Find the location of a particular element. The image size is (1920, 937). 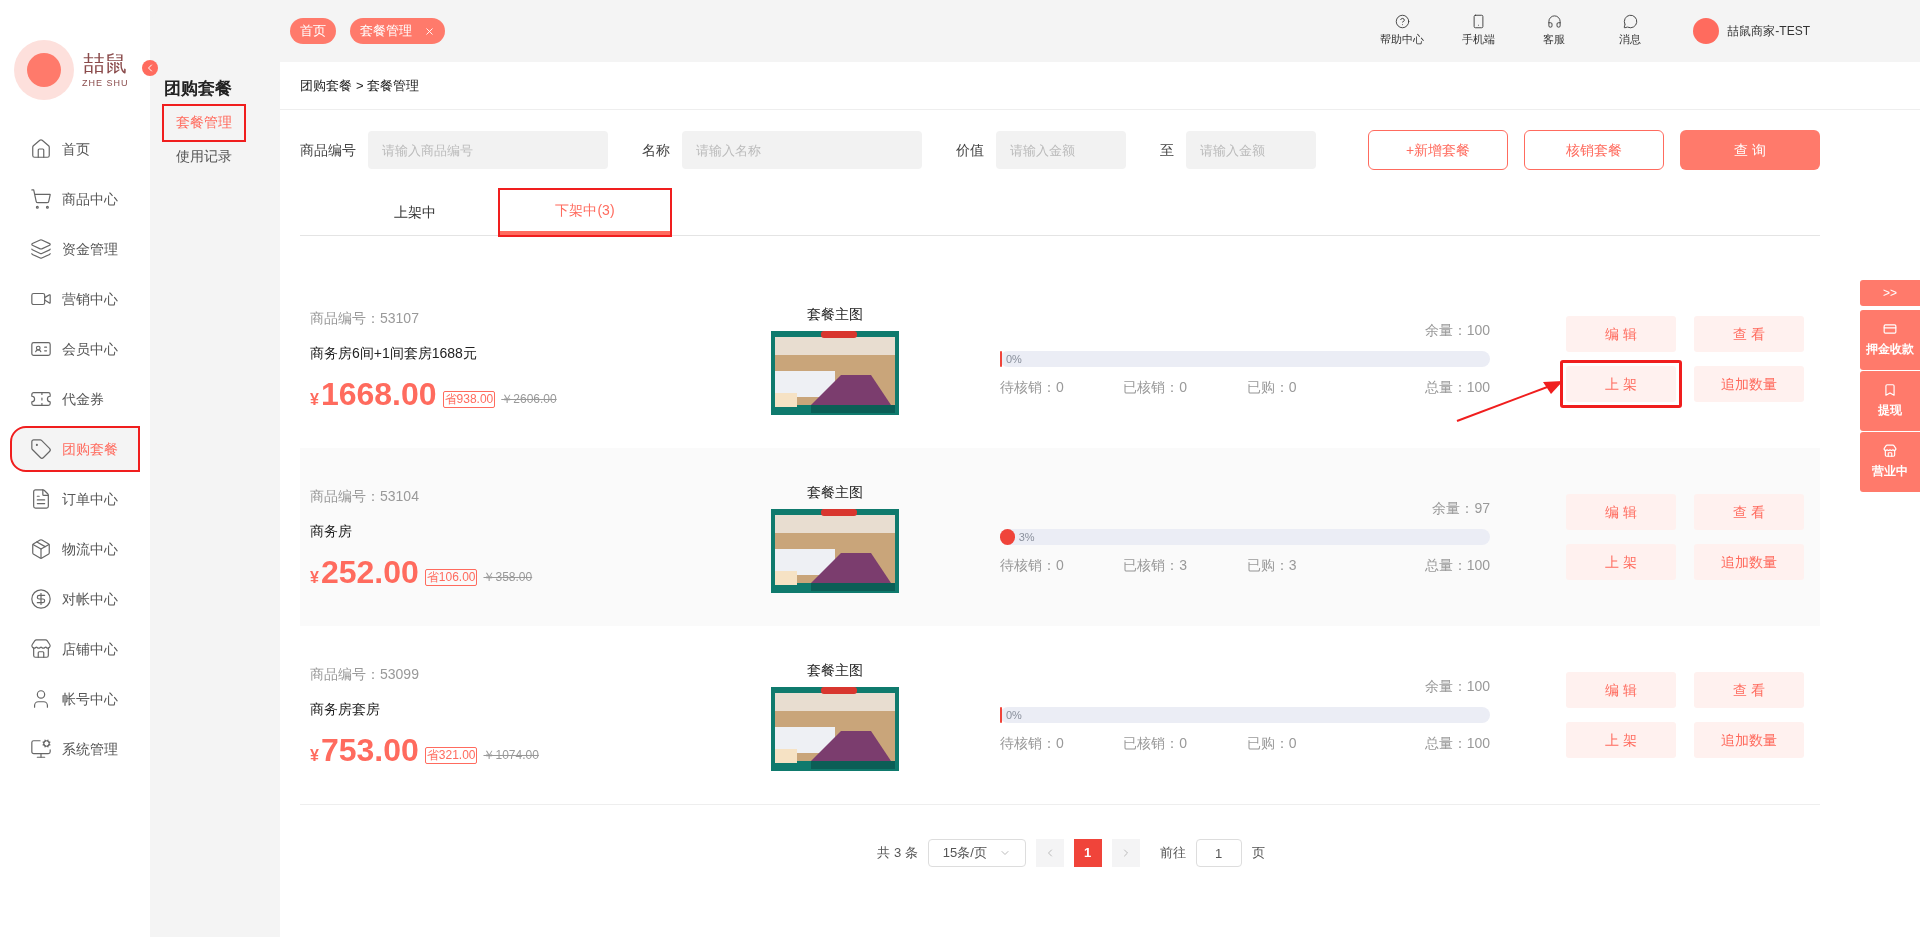

phone-icon is located at coordinates (1478, 22).